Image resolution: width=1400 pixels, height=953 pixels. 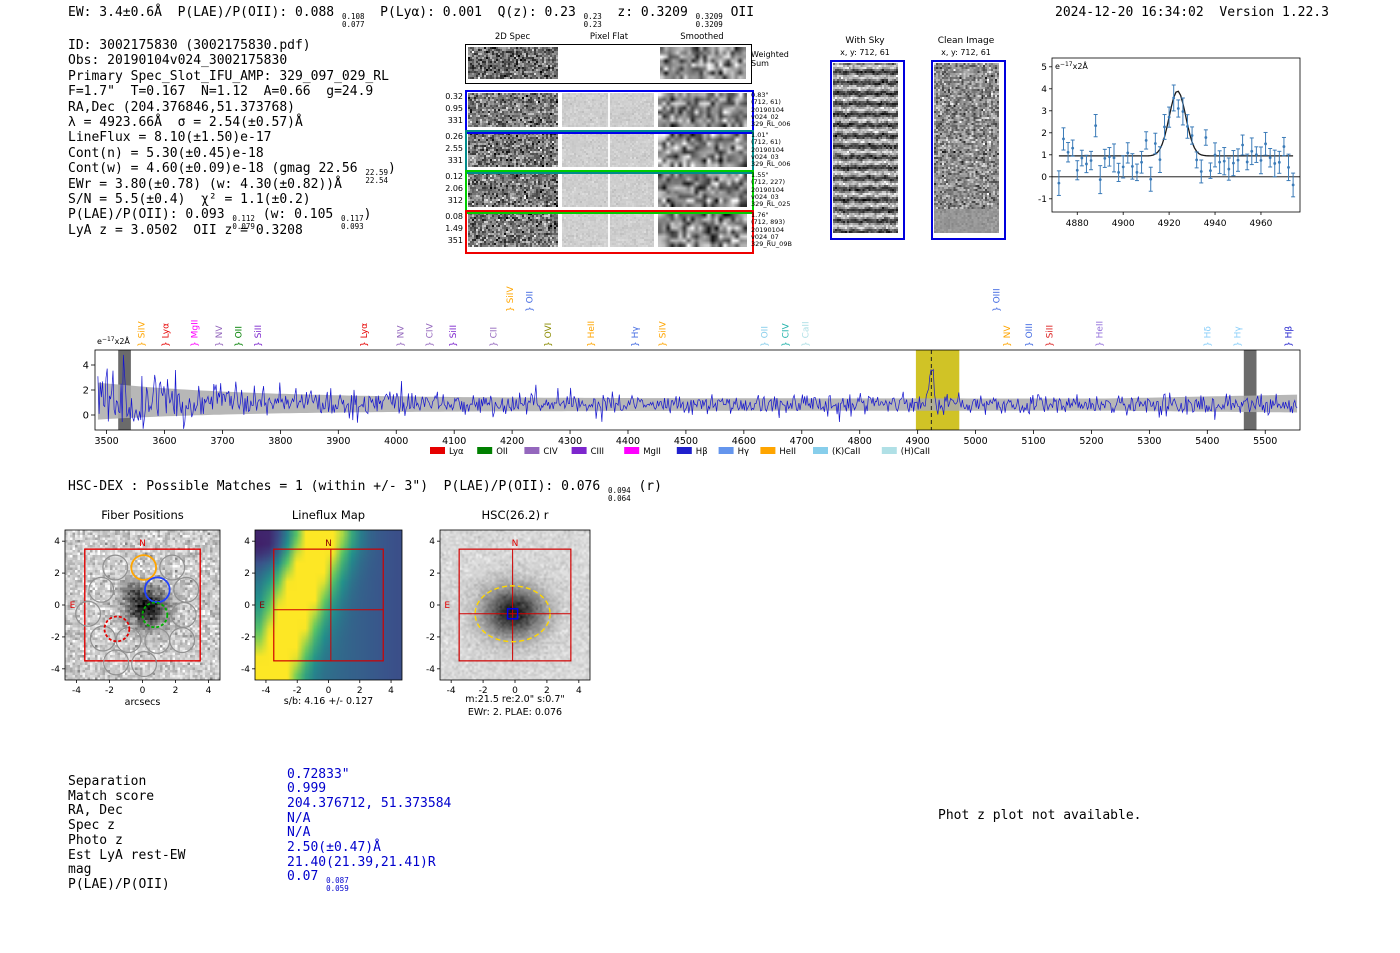 What do you see at coordinates (997, 300) in the screenshot?
I see `emission-line-label: } OIII` at bounding box center [997, 300].